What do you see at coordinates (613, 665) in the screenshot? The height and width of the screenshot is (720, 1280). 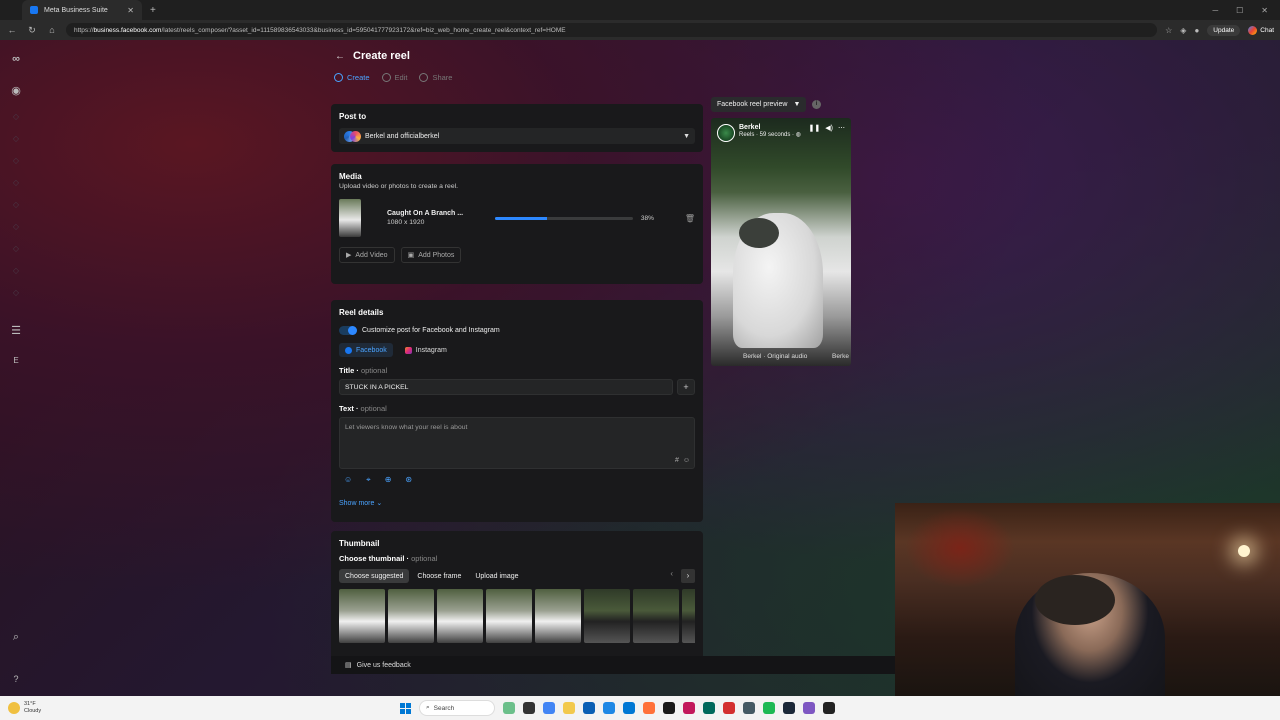 I see `feedback-bar: ▤ Give us feedback` at bounding box center [613, 665].